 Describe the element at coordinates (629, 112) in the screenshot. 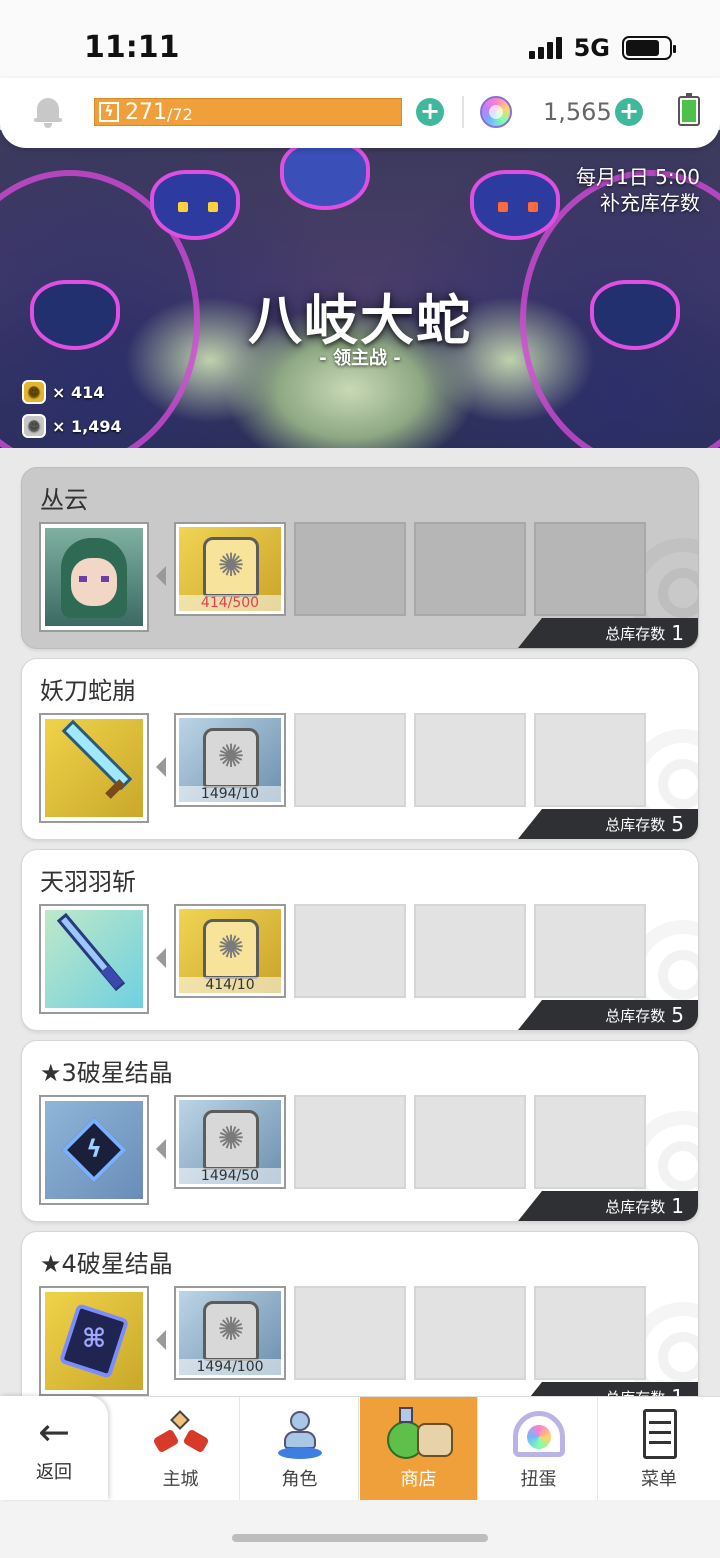

I see `add-gems-button: +` at that location.